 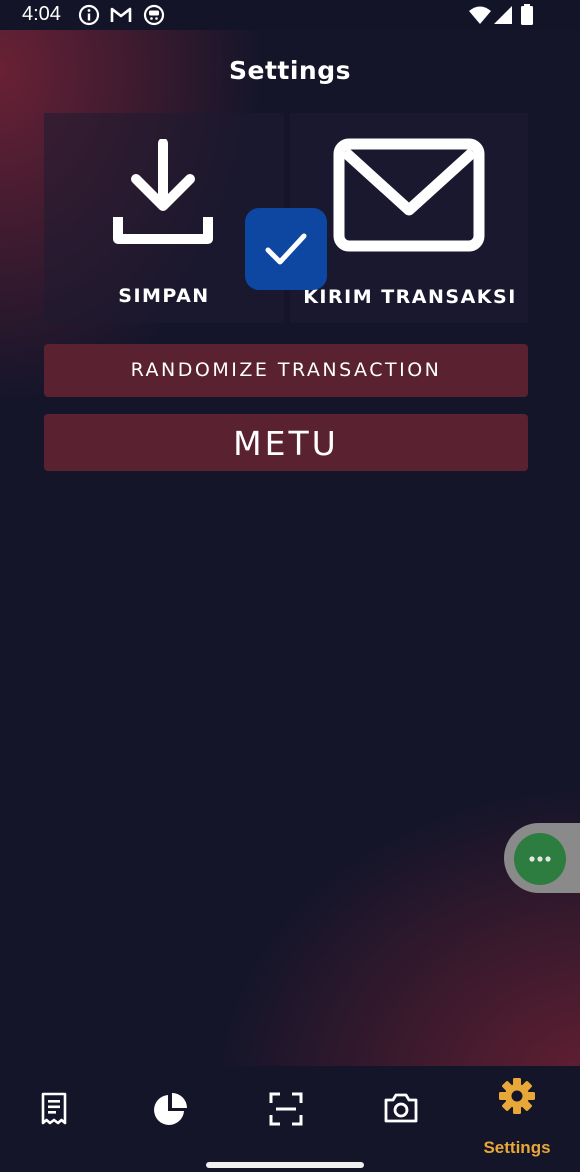 What do you see at coordinates (409, 195) in the screenshot?
I see `mail-icon` at bounding box center [409, 195].